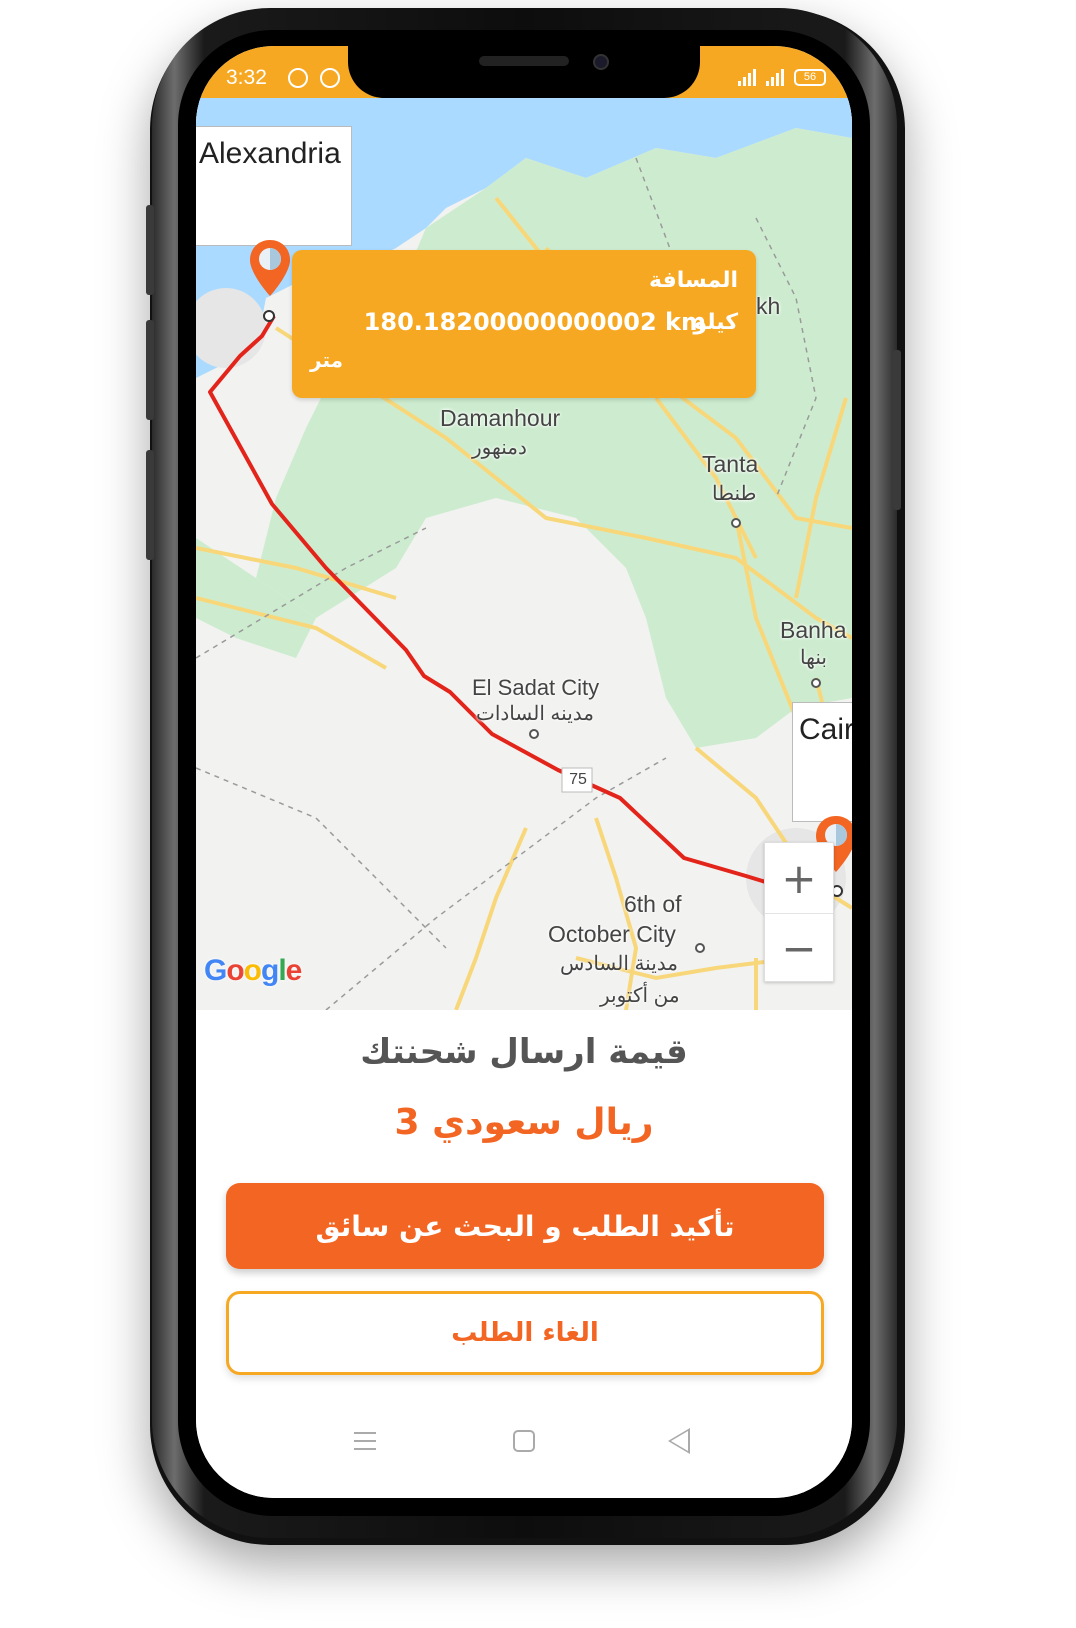  I want to click on distance-value: 180.18200000000002 km, so click(534, 322).